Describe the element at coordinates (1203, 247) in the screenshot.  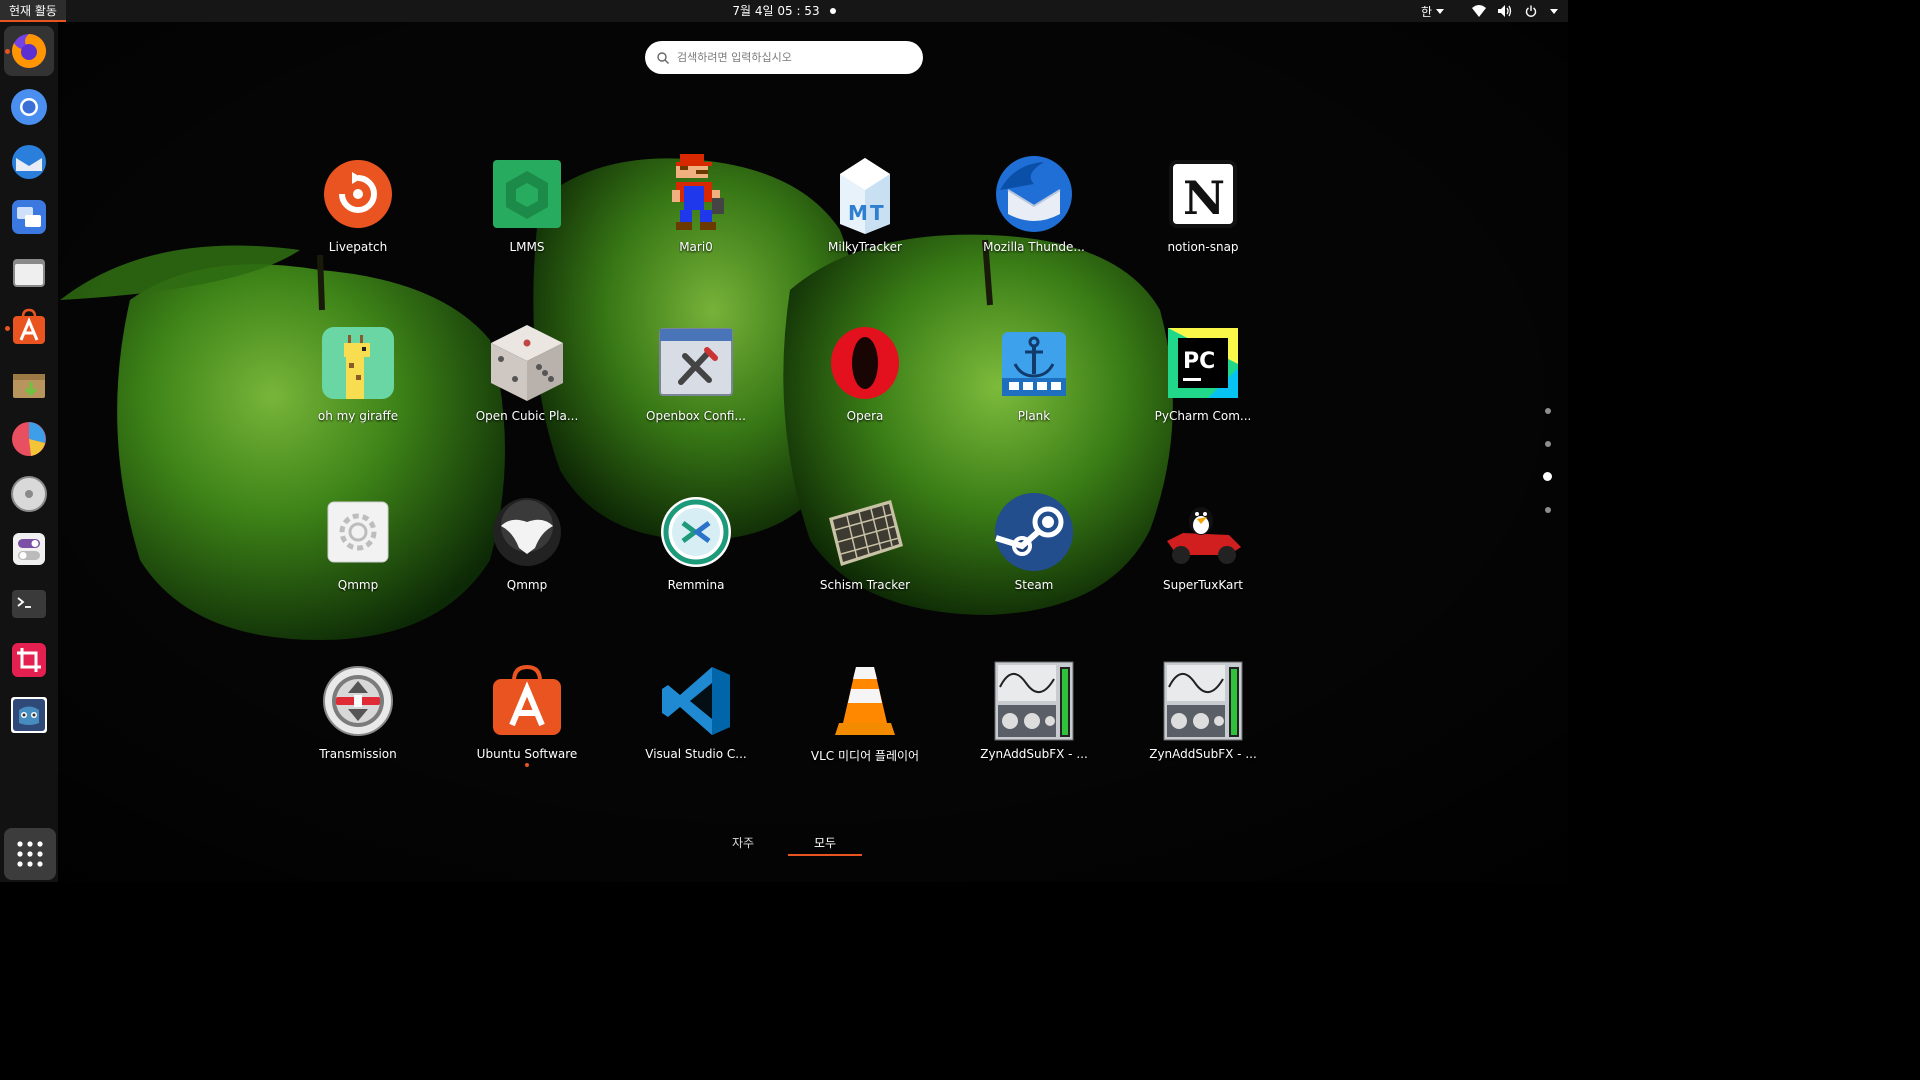
I see `app-label: notion-snap` at that location.